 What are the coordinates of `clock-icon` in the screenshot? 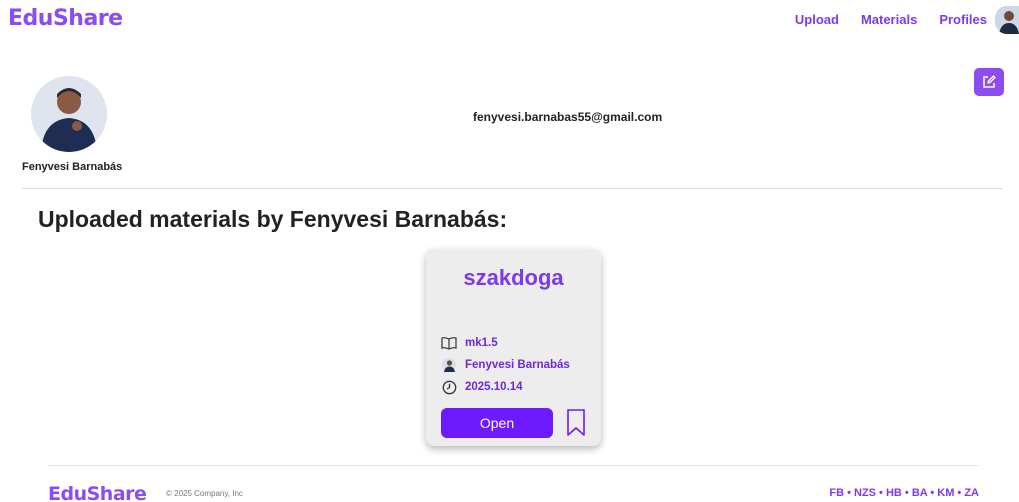 It's located at (449, 387).